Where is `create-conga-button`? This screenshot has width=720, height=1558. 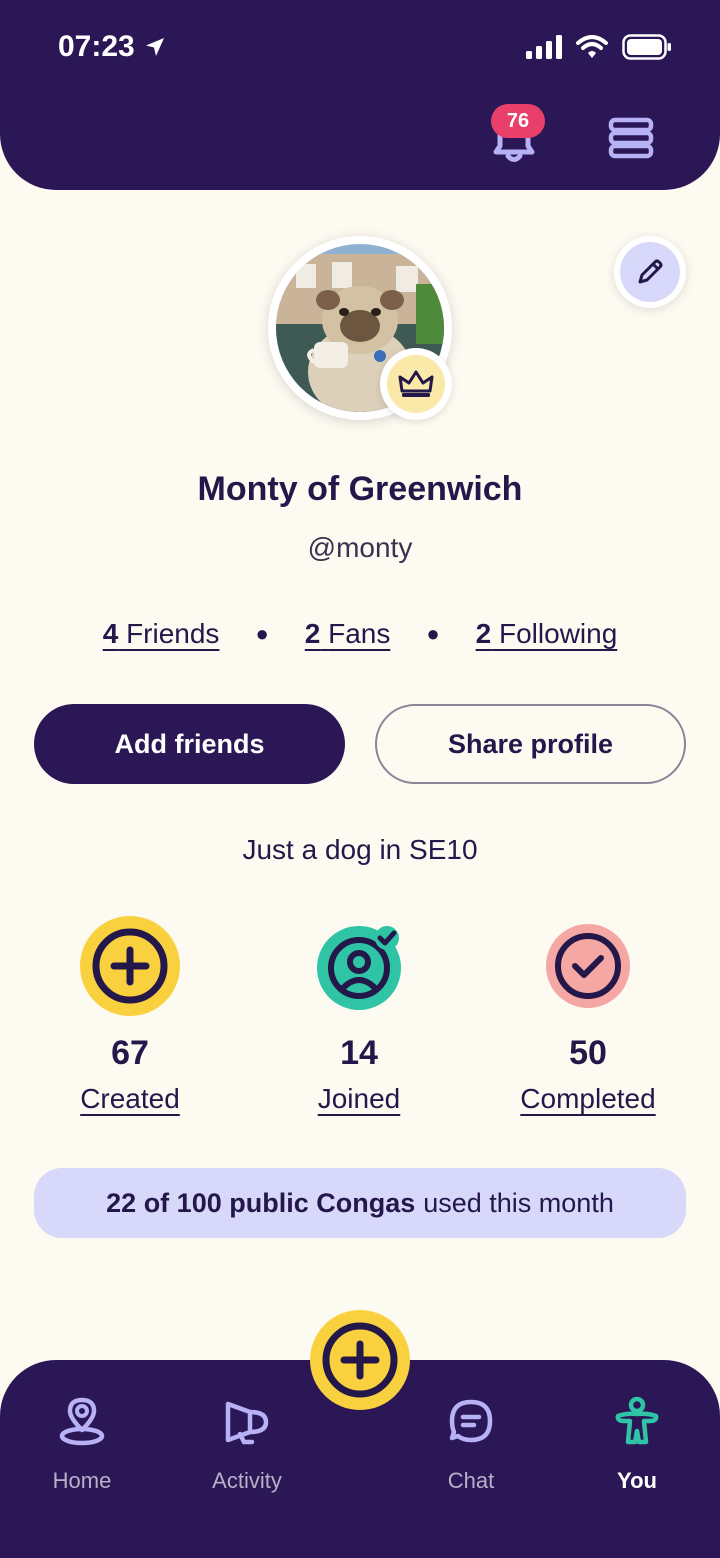
create-conga-button is located at coordinates (360, 1360).